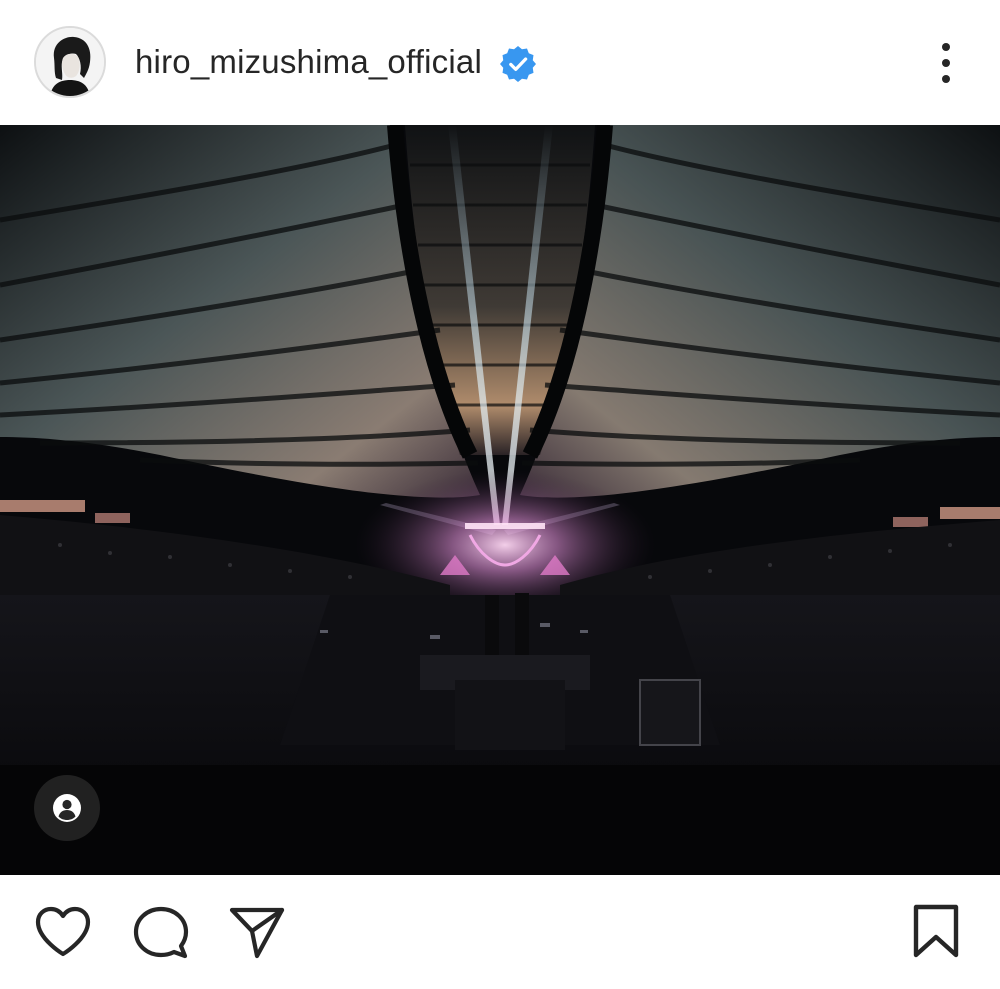  I want to click on heart-icon, so click(63, 932).